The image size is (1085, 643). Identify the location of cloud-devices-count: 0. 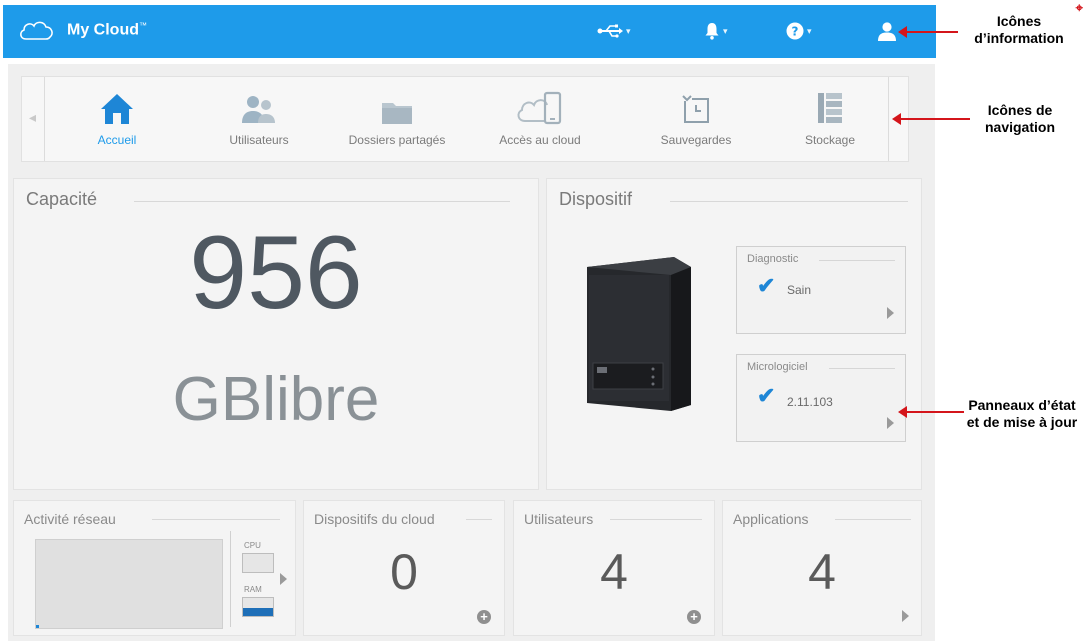
(404, 572).